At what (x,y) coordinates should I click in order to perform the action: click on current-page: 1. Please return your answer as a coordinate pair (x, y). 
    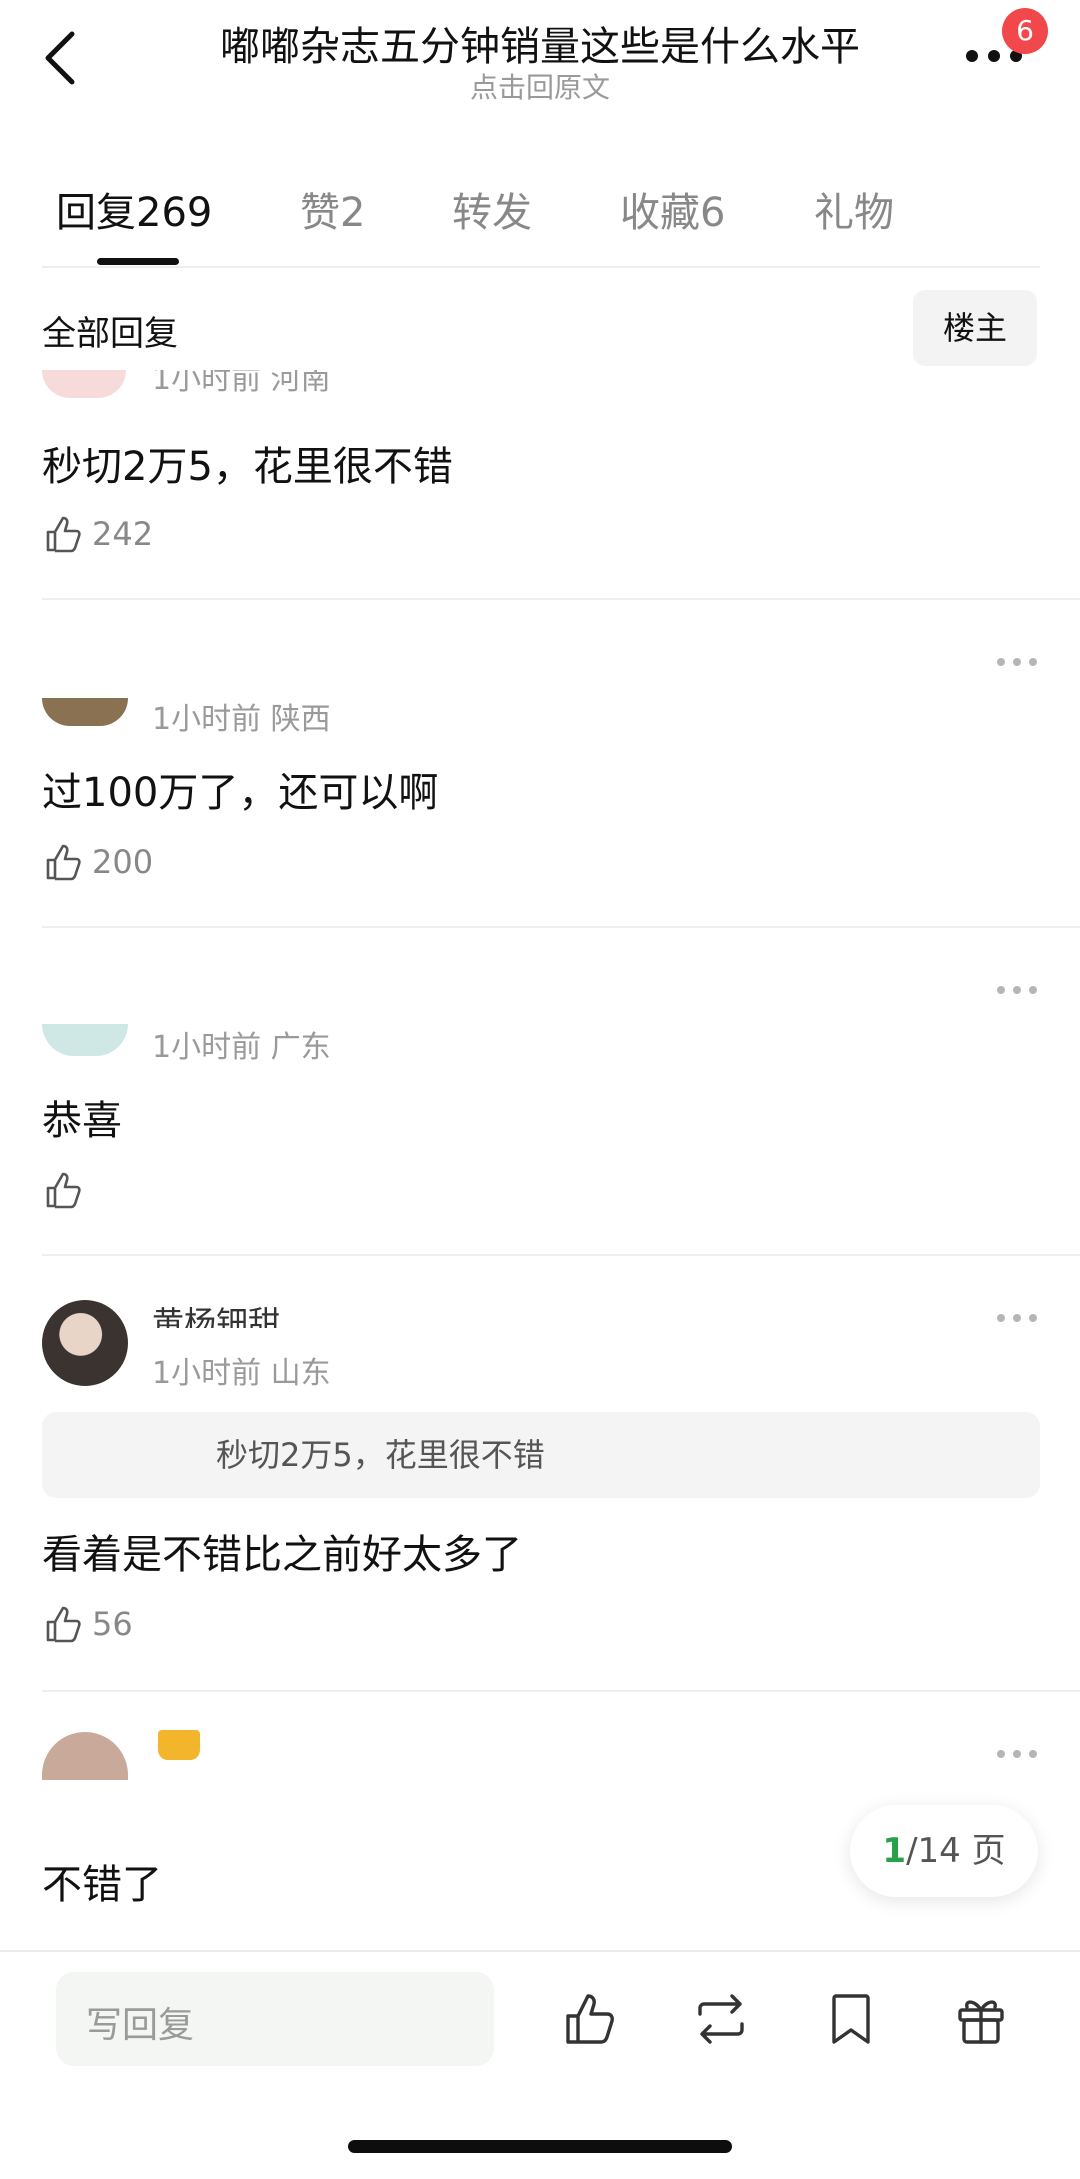
    Looking at the image, I should click on (894, 1851).